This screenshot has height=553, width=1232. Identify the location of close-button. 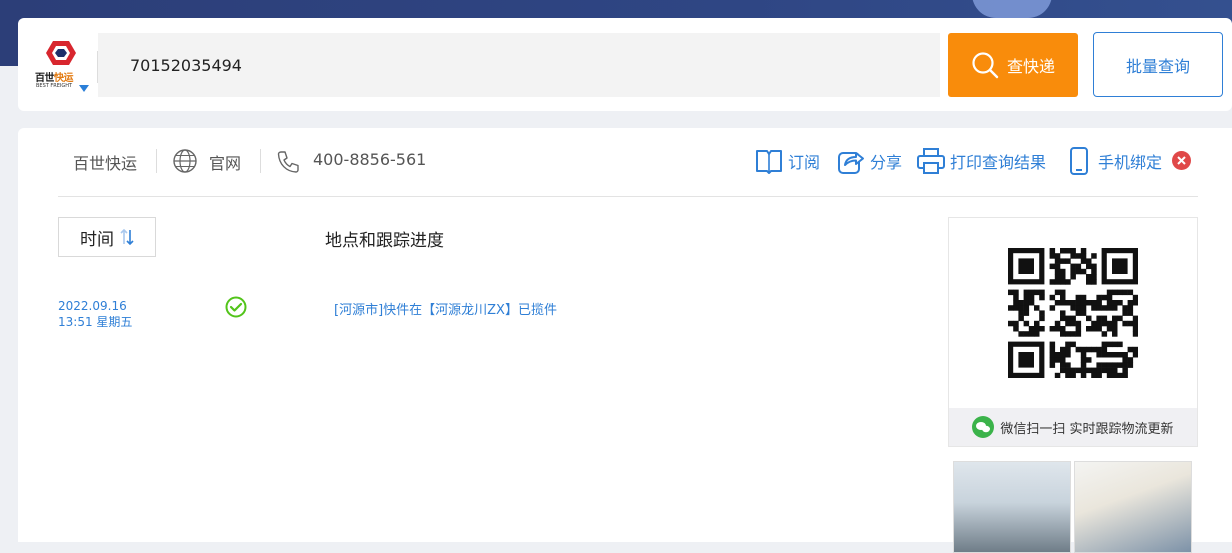
(1181, 160).